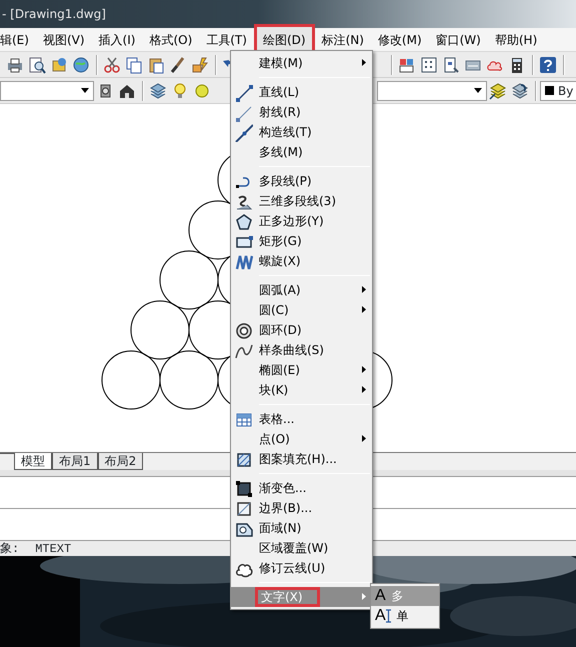  I want to click on command-text: MTEXT, so click(53, 549).